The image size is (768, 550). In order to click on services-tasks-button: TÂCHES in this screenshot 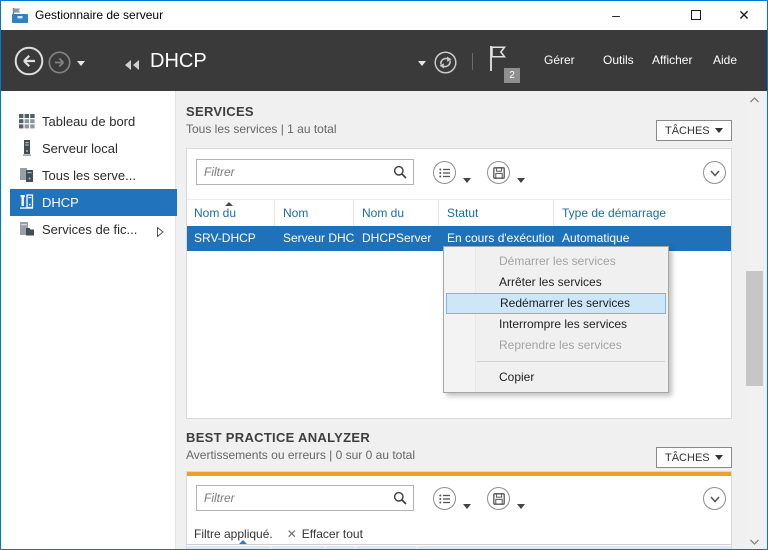, I will do `click(694, 130)`.